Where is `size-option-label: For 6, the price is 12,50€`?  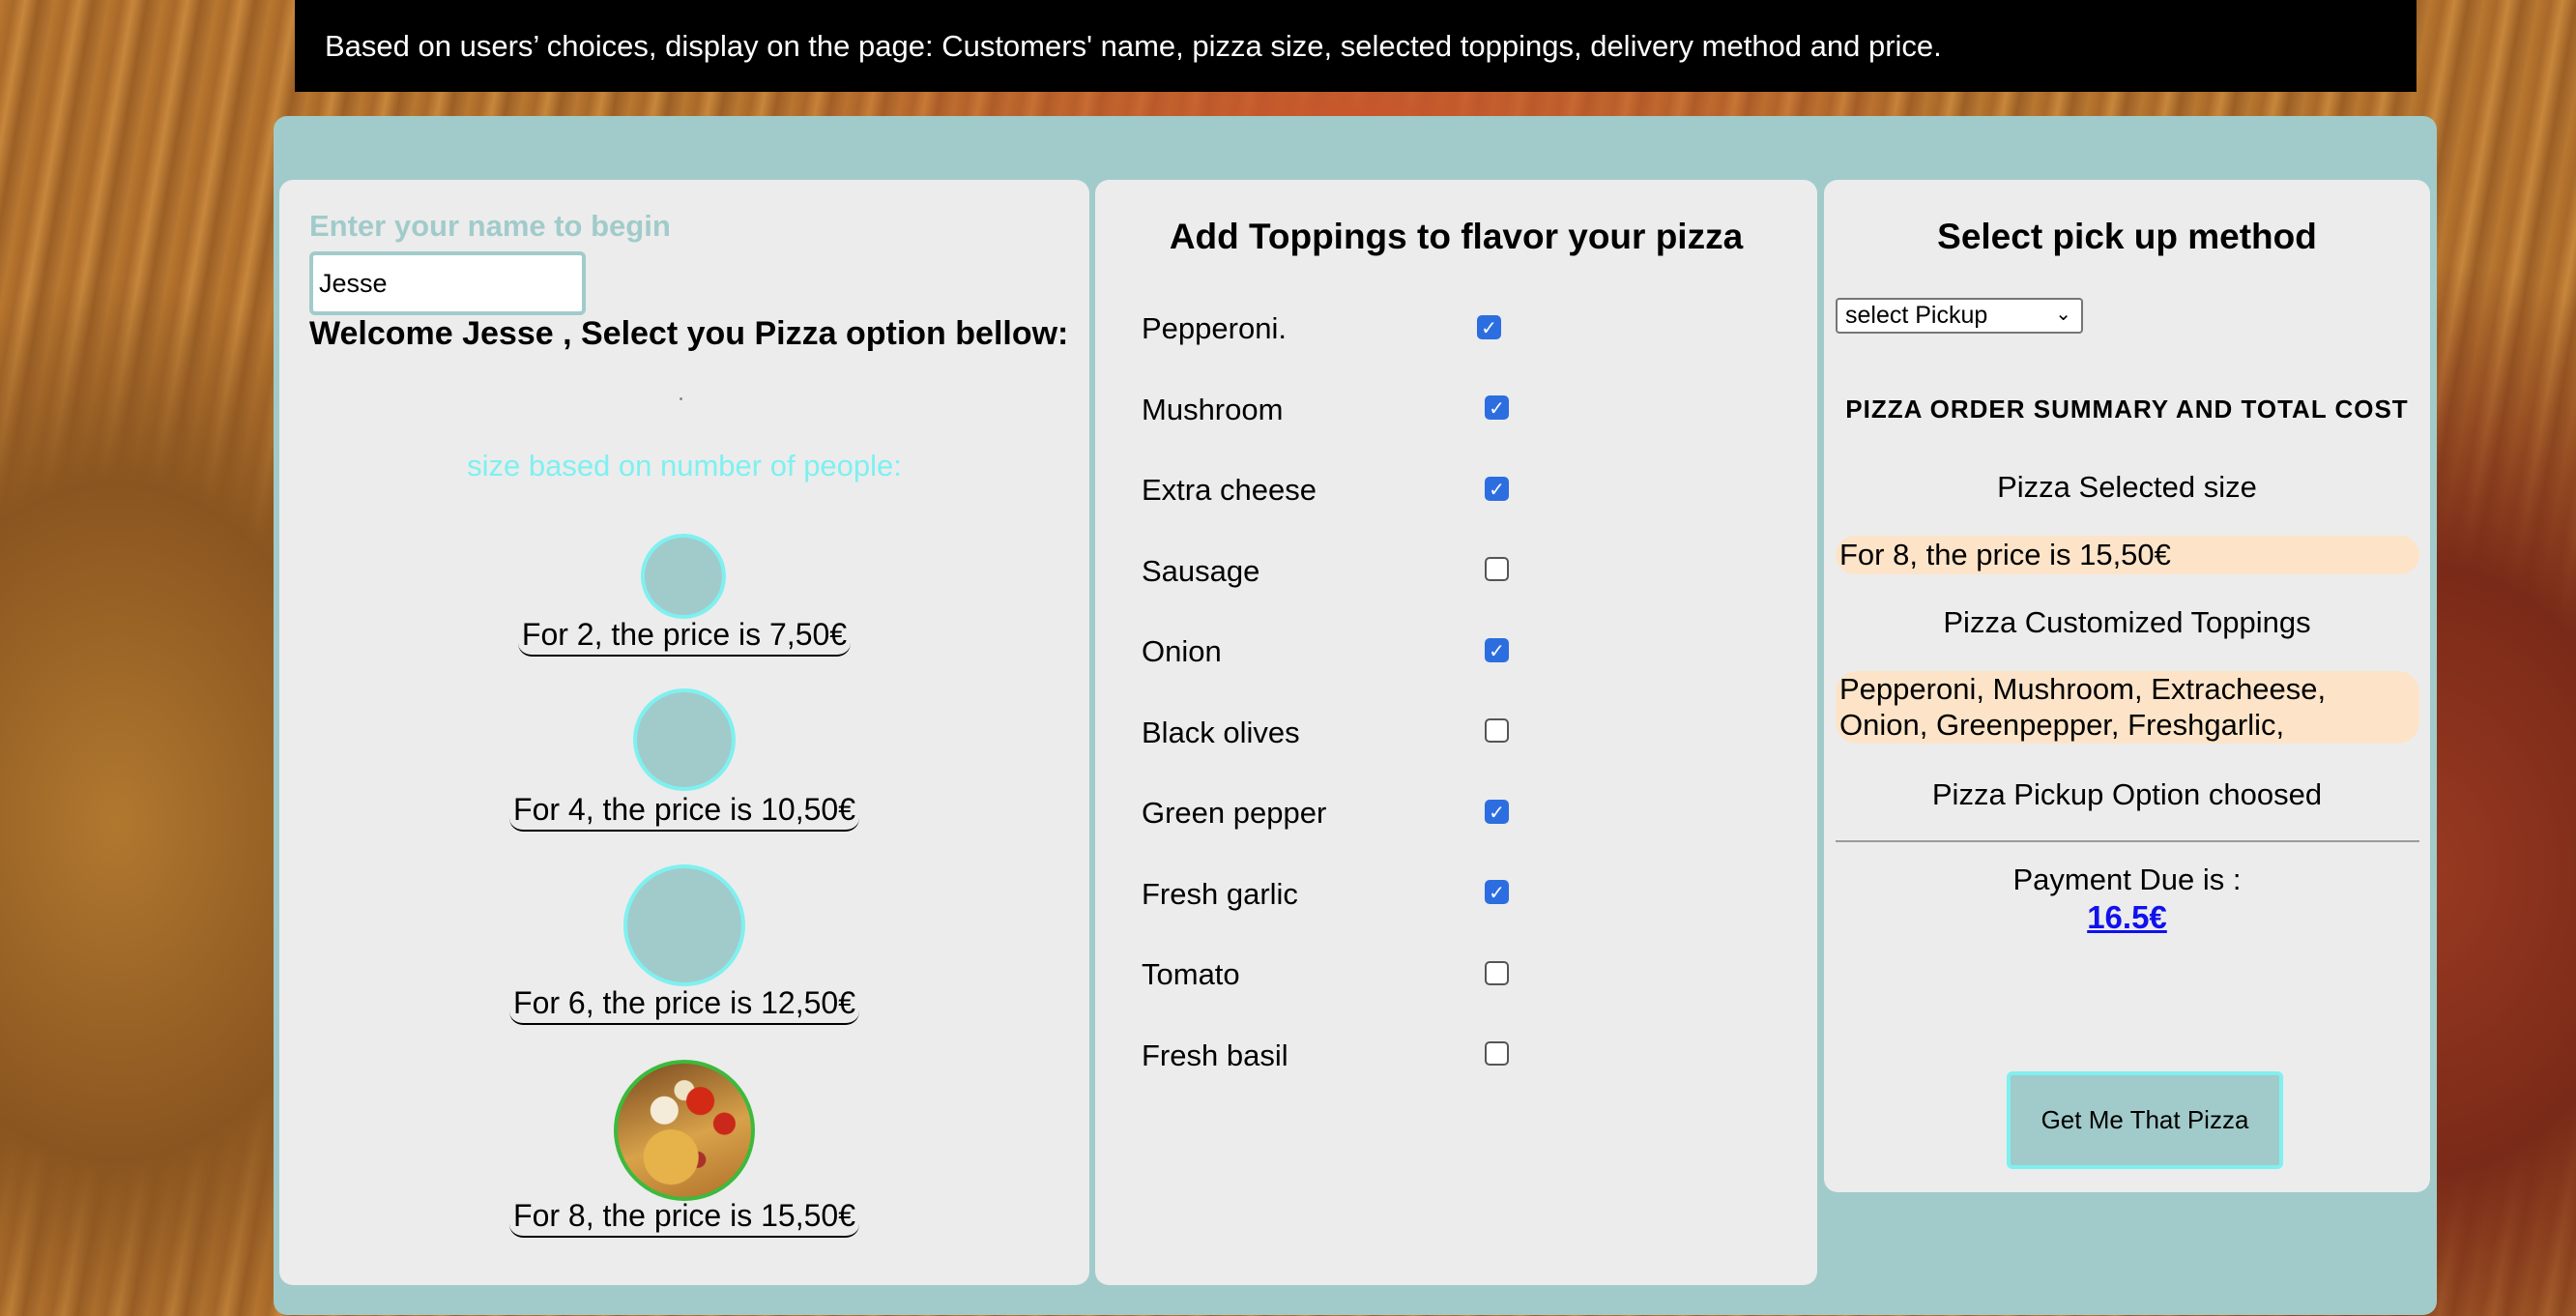
size-option-label: For 6, the price is 12,50€ is located at coordinates (684, 1005).